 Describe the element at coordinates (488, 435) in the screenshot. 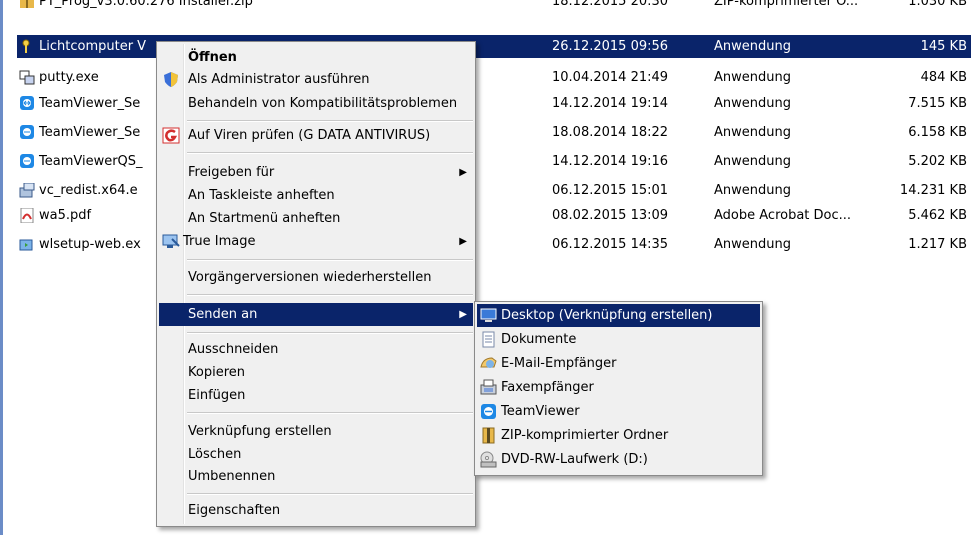

I see `zip-folder-icon` at that location.